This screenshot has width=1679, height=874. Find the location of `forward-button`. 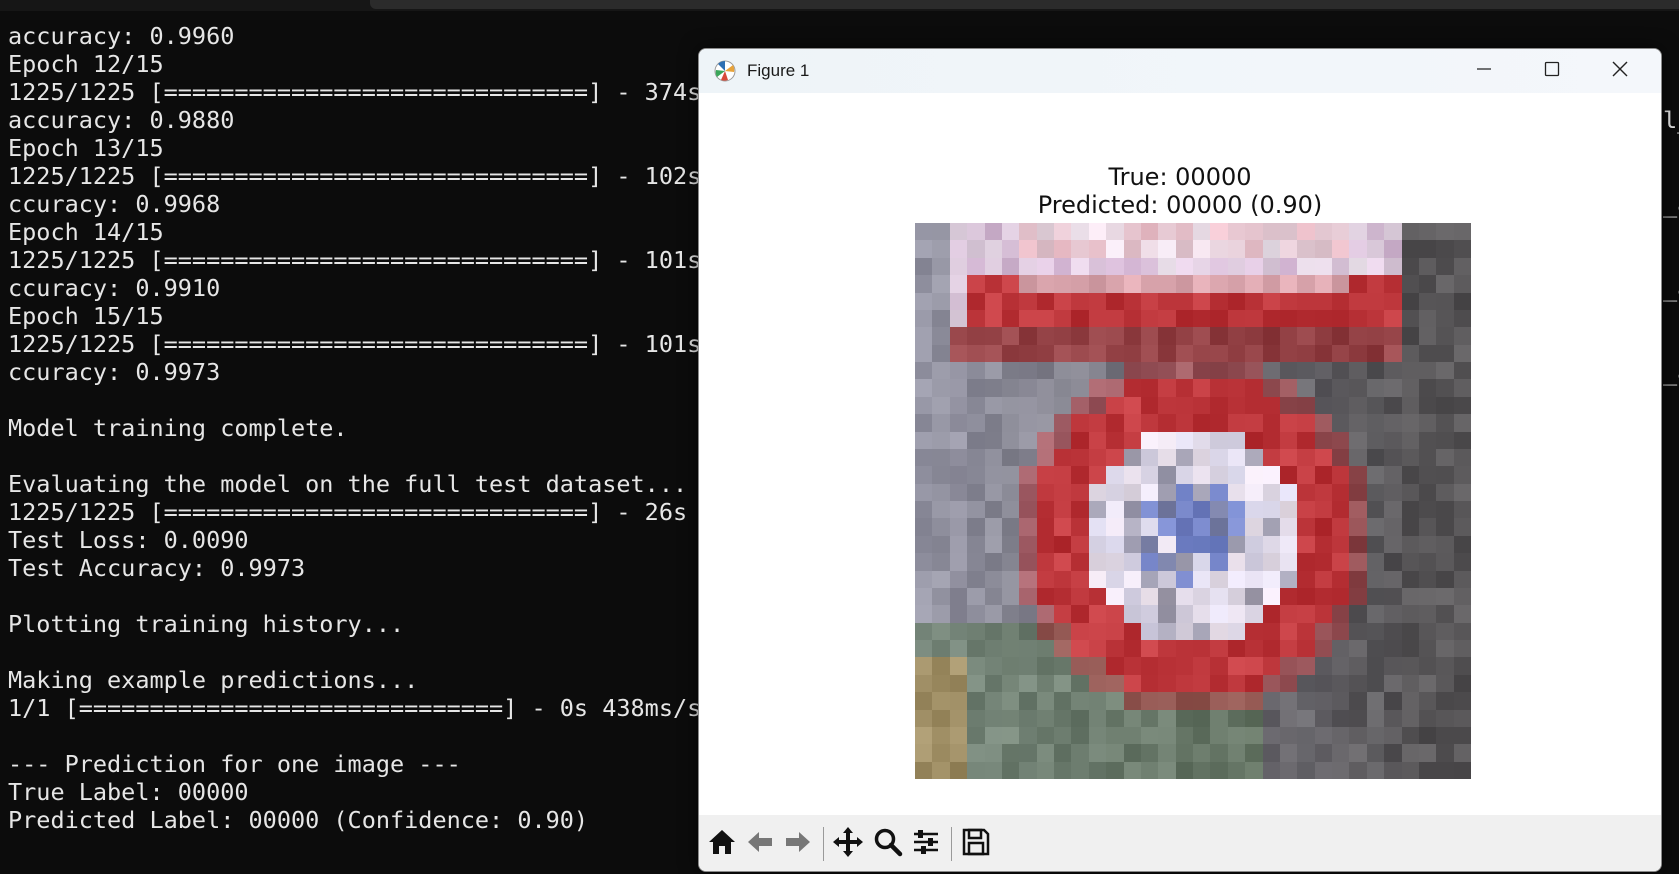

forward-button is located at coordinates (798, 844).